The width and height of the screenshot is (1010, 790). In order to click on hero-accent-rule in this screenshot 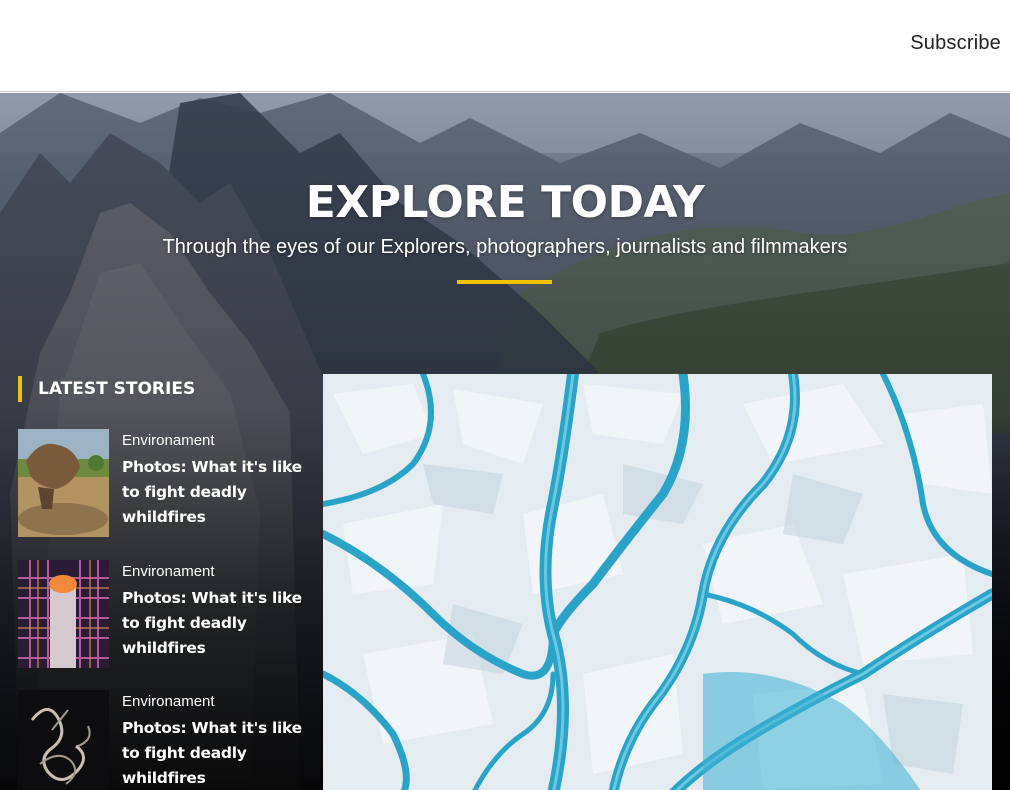, I will do `click(504, 282)`.